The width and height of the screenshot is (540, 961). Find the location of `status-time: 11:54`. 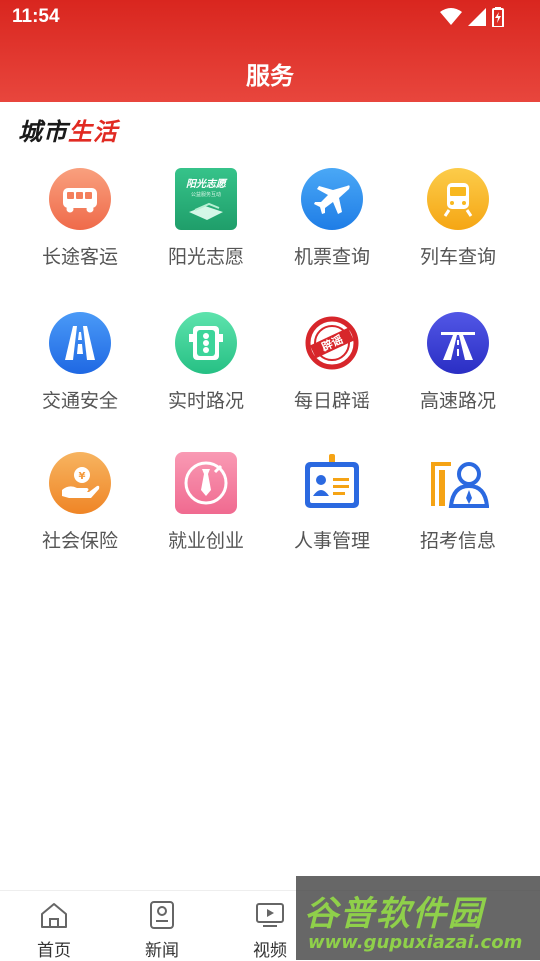

status-time: 11:54 is located at coordinates (36, 16).